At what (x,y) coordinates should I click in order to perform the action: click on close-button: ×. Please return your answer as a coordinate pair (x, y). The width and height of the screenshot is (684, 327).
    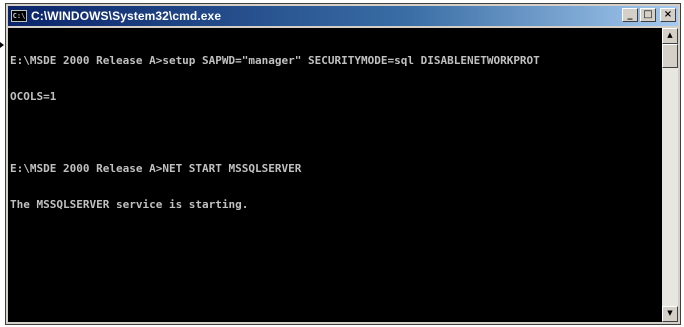
    Looking at the image, I should click on (668, 15).